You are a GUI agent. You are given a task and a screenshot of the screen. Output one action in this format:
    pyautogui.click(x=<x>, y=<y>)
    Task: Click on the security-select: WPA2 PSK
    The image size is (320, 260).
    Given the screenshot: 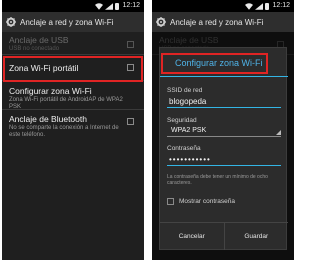 What is the action you would take?
    pyautogui.click(x=224, y=131)
    